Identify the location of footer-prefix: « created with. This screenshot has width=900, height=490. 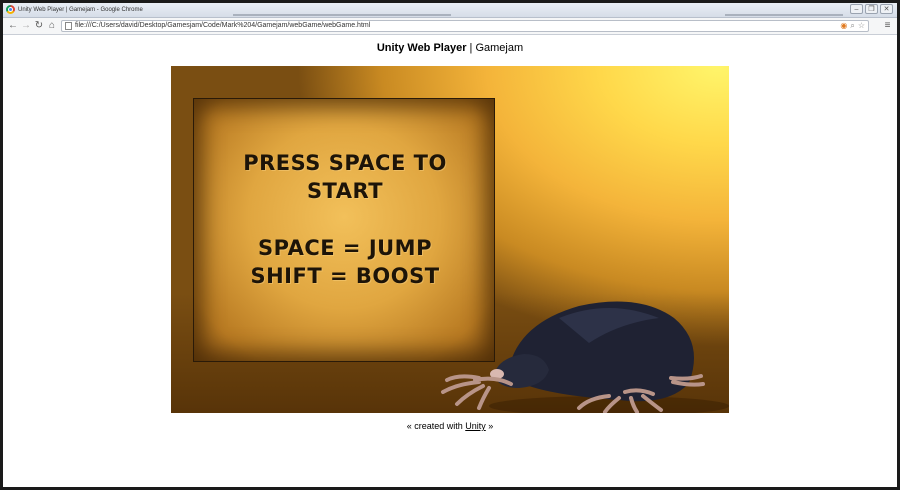
(436, 426).